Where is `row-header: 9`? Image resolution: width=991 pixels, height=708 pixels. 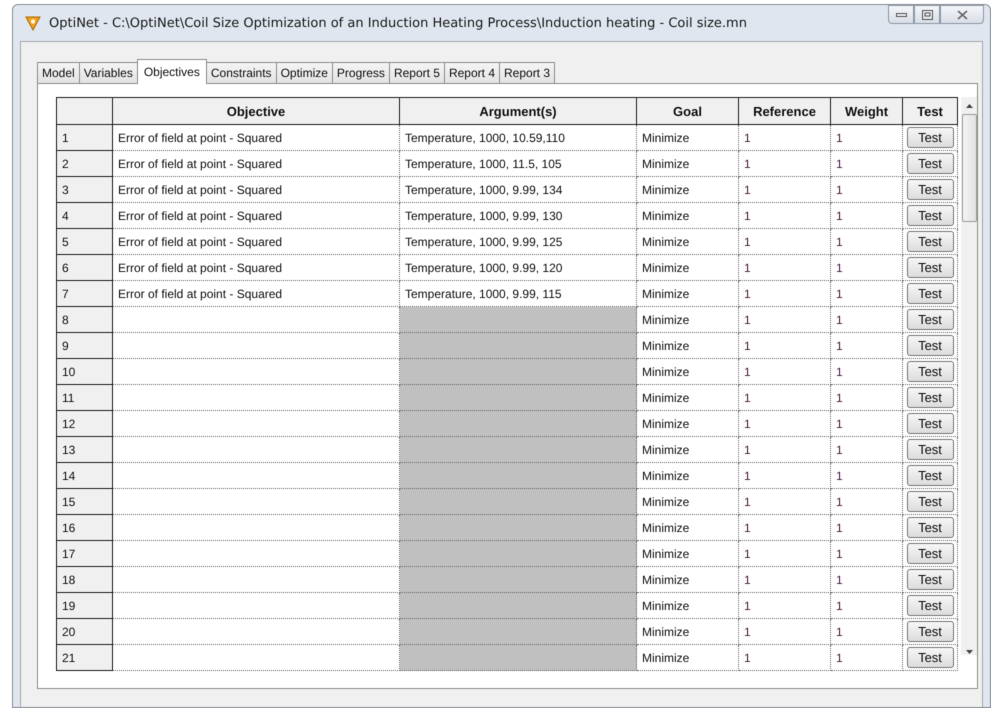
row-header: 9 is located at coordinates (84, 345).